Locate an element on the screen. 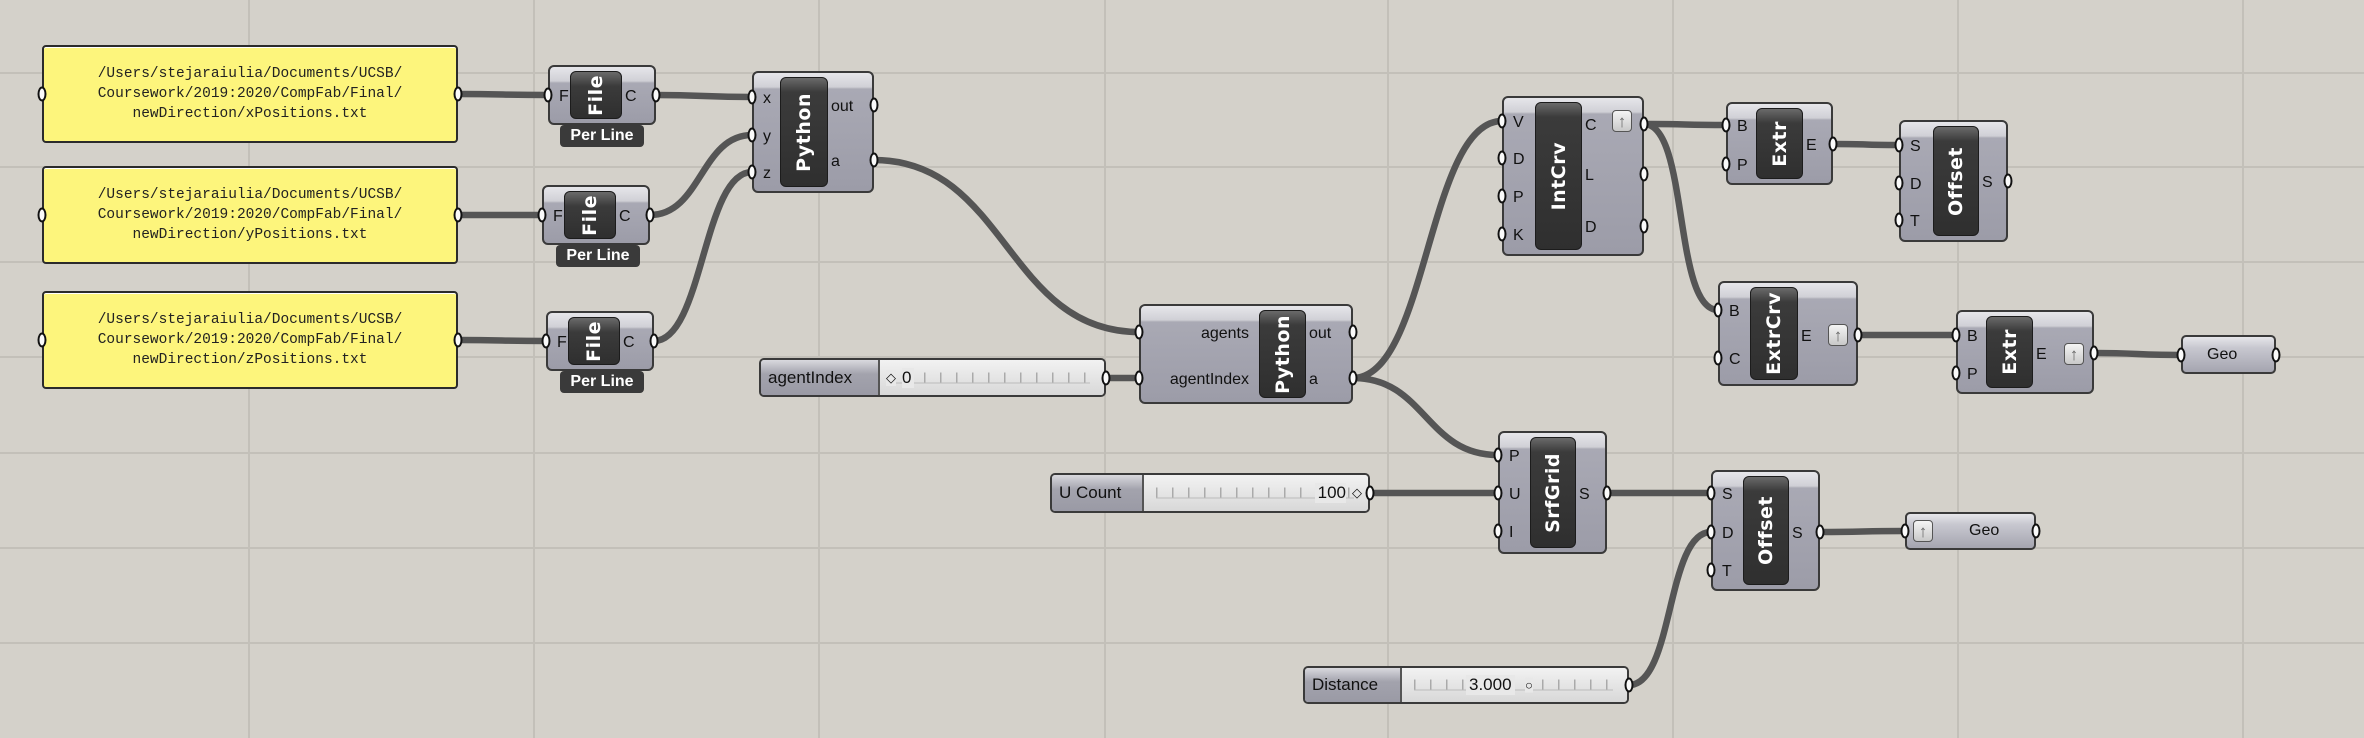 Image resolution: width=2364 pixels, height=738 pixels. u-count-slider: U Count 100 ◇ is located at coordinates (1210, 493).